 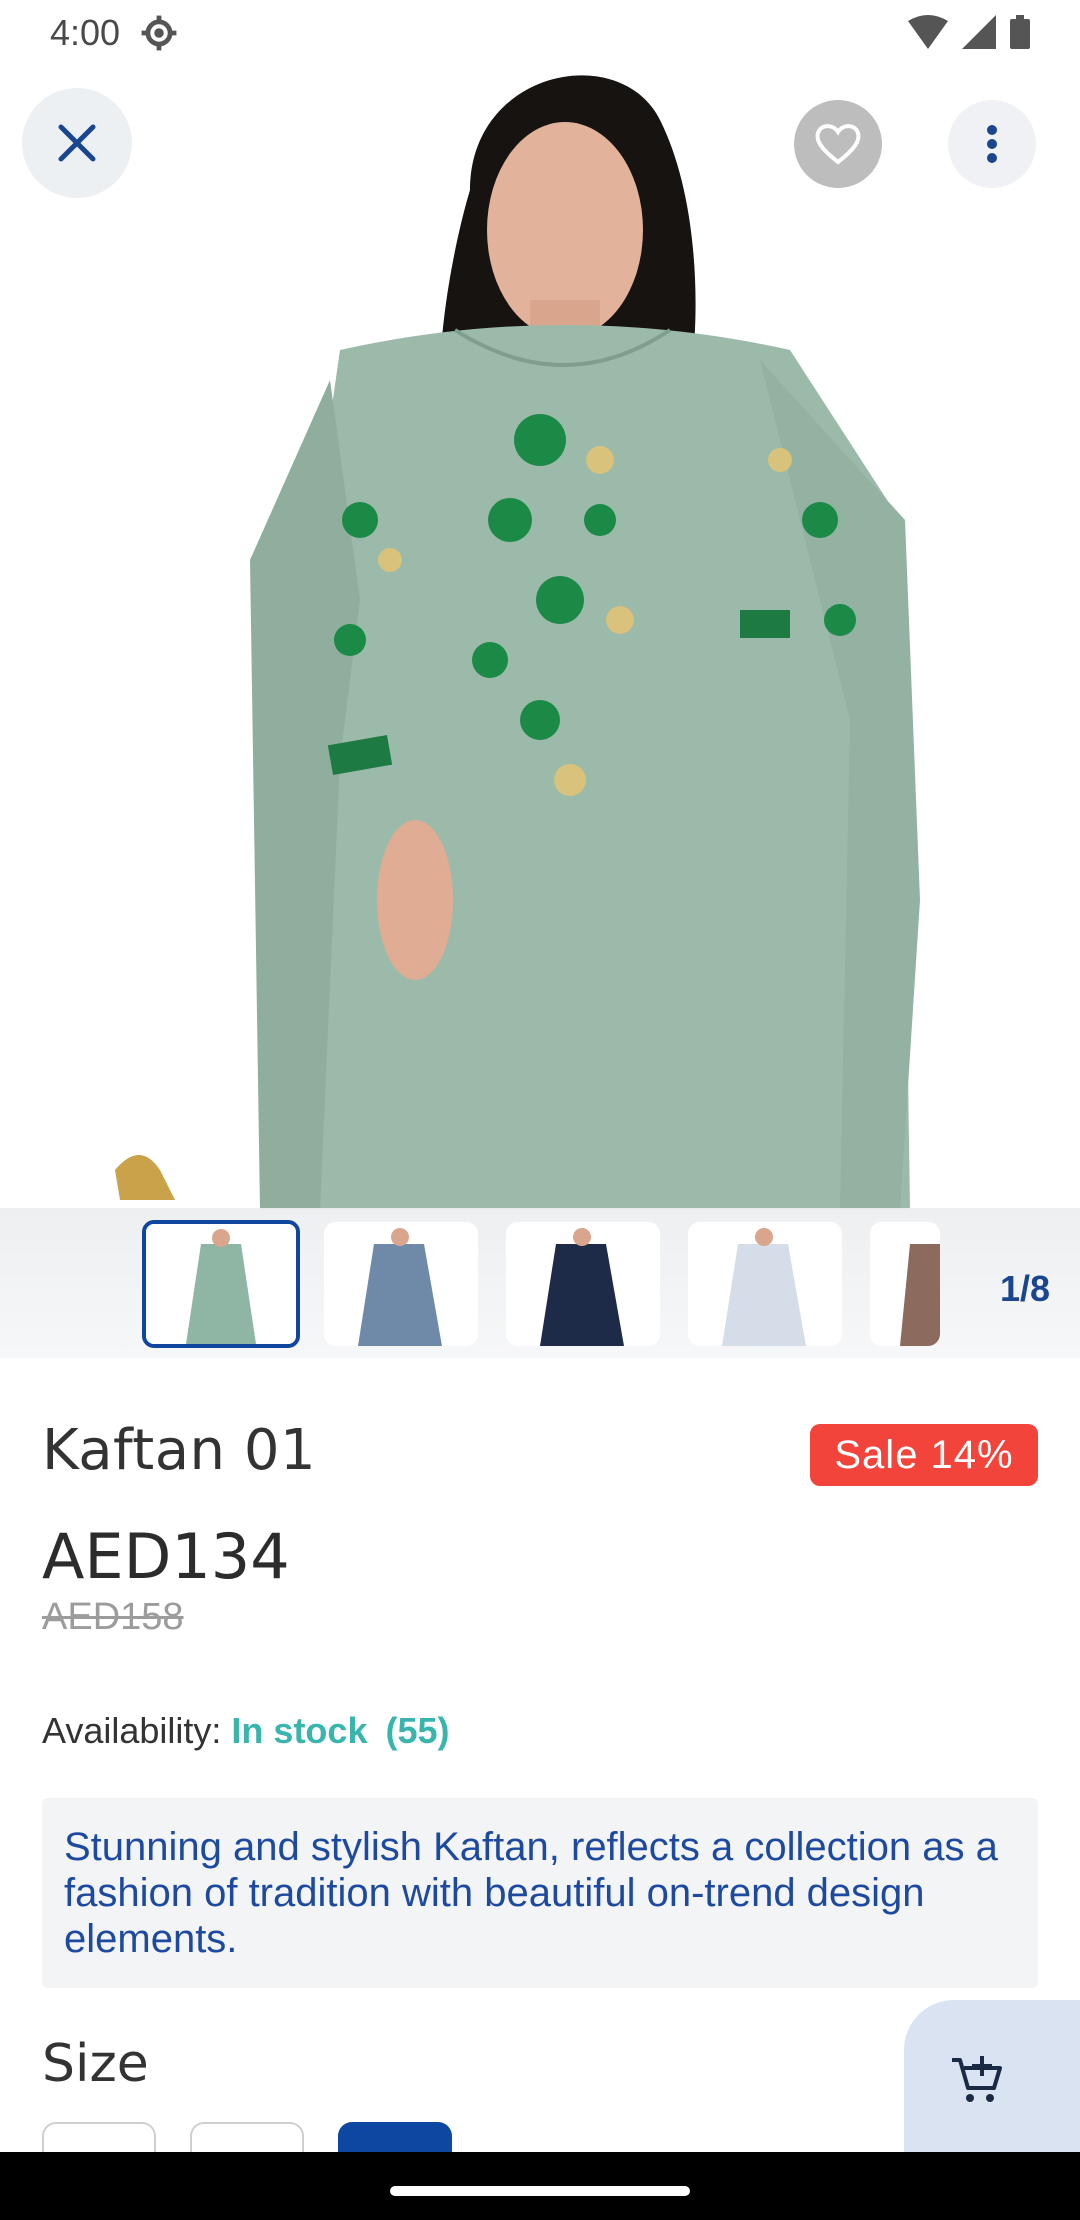 I want to click on wifi-icon, so click(x=928, y=32).